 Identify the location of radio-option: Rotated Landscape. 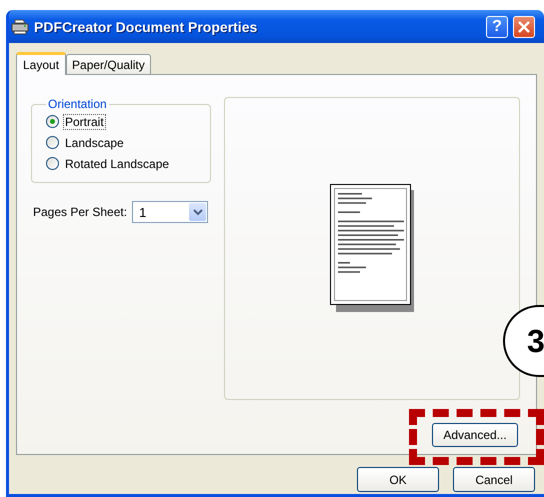
(109, 163).